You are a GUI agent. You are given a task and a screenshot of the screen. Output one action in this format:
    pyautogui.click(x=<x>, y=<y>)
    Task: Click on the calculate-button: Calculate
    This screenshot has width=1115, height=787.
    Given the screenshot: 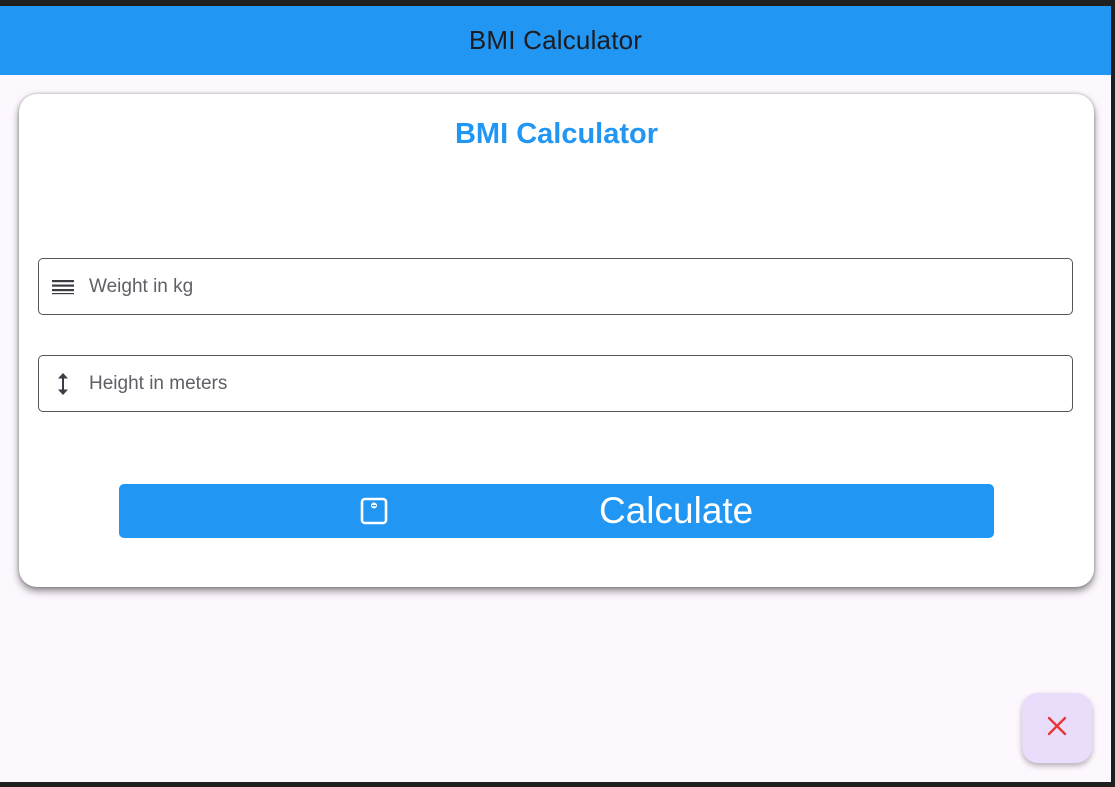 What is the action you would take?
    pyautogui.click(x=556, y=511)
    